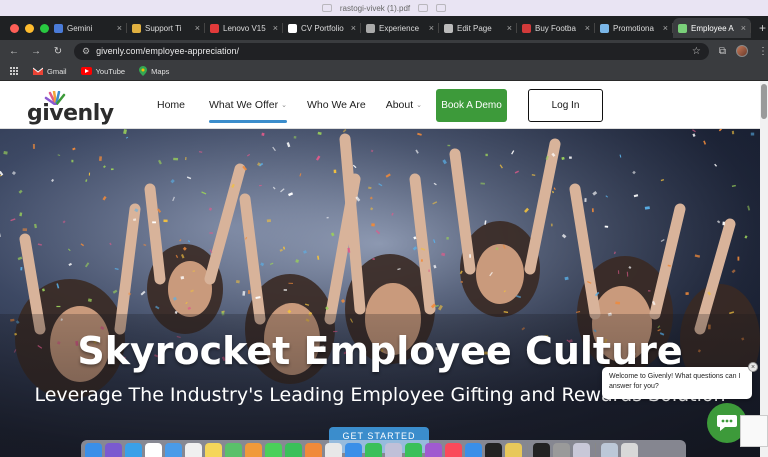 Image resolution: width=768 pixels, height=457 pixels. I want to click on tab-title: Buy Footba, so click(555, 28).